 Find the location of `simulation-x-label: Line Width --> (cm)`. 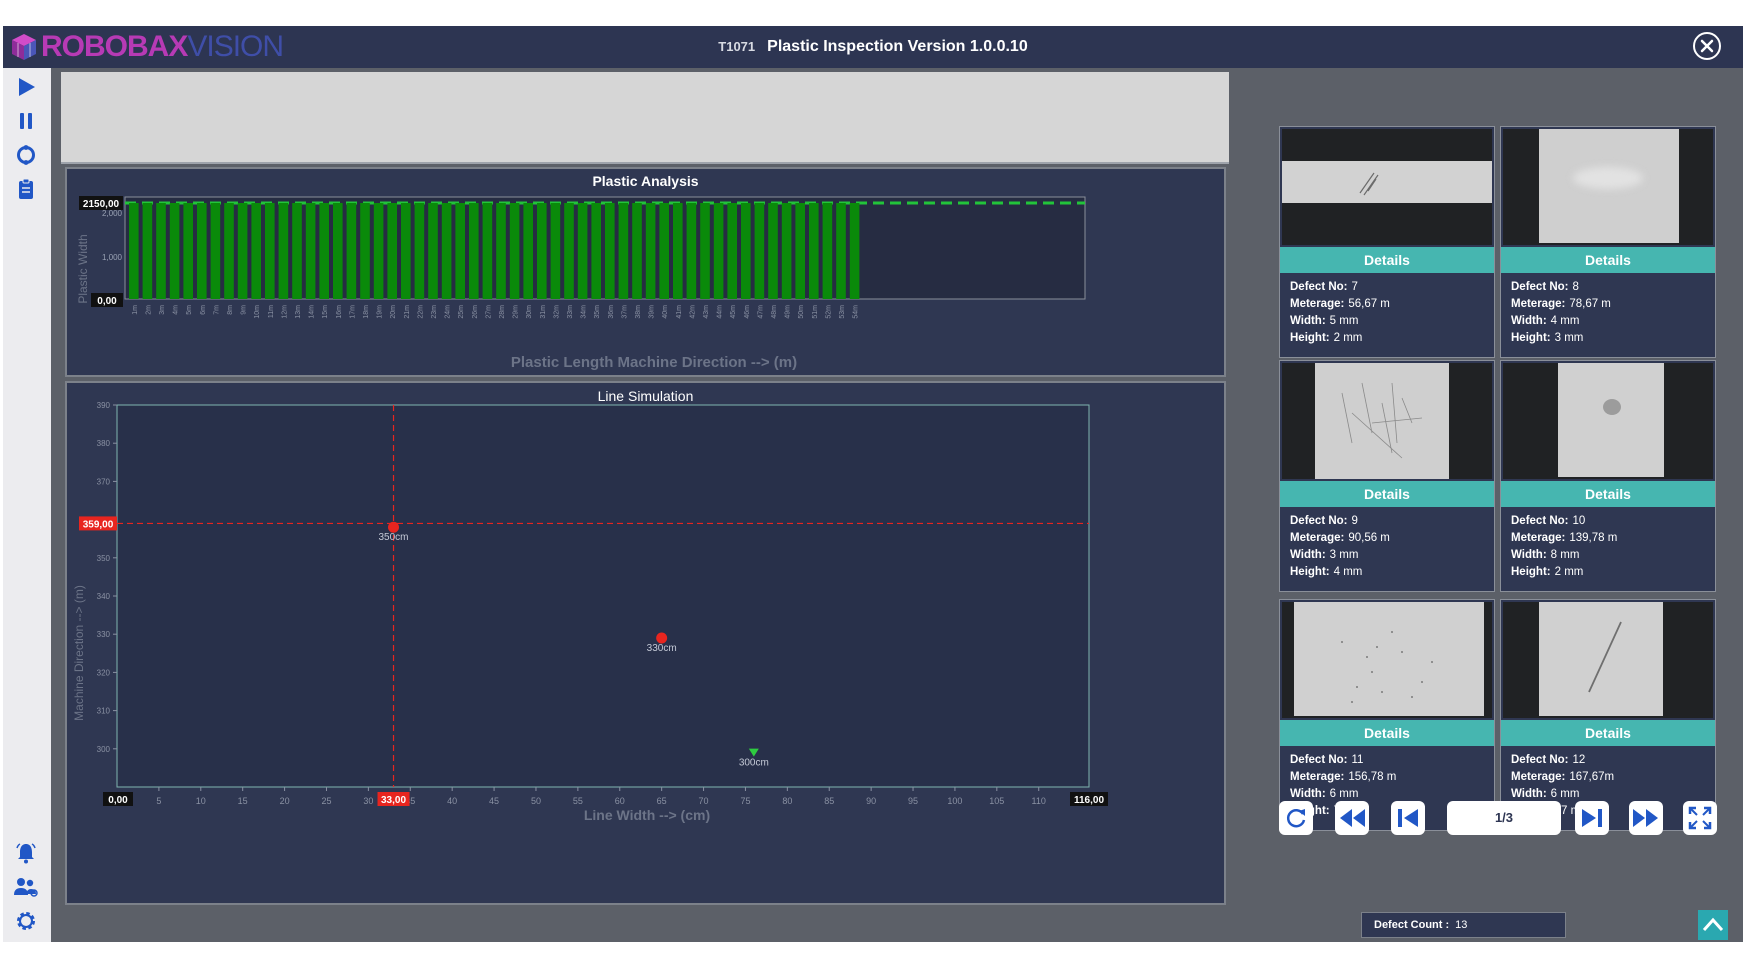

simulation-x-label: Line Width --> (cm) is located at coordinates (647, 815).